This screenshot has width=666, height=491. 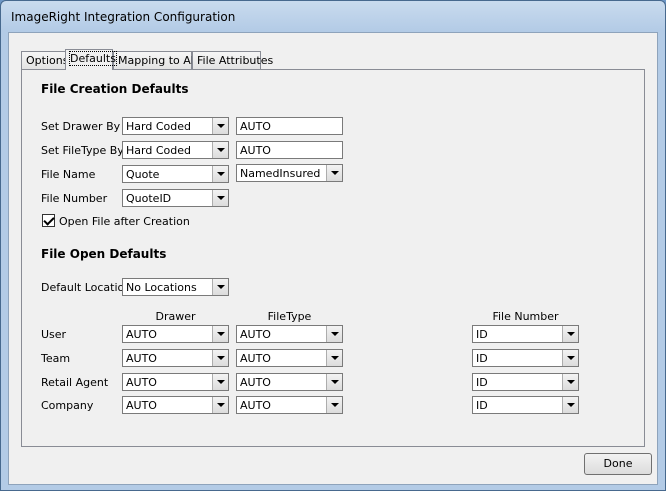 What do you see at coordinates (289, 316) in the screenshot?
I see `filetype-column-header: FileType` at bounding box center [289, 316].